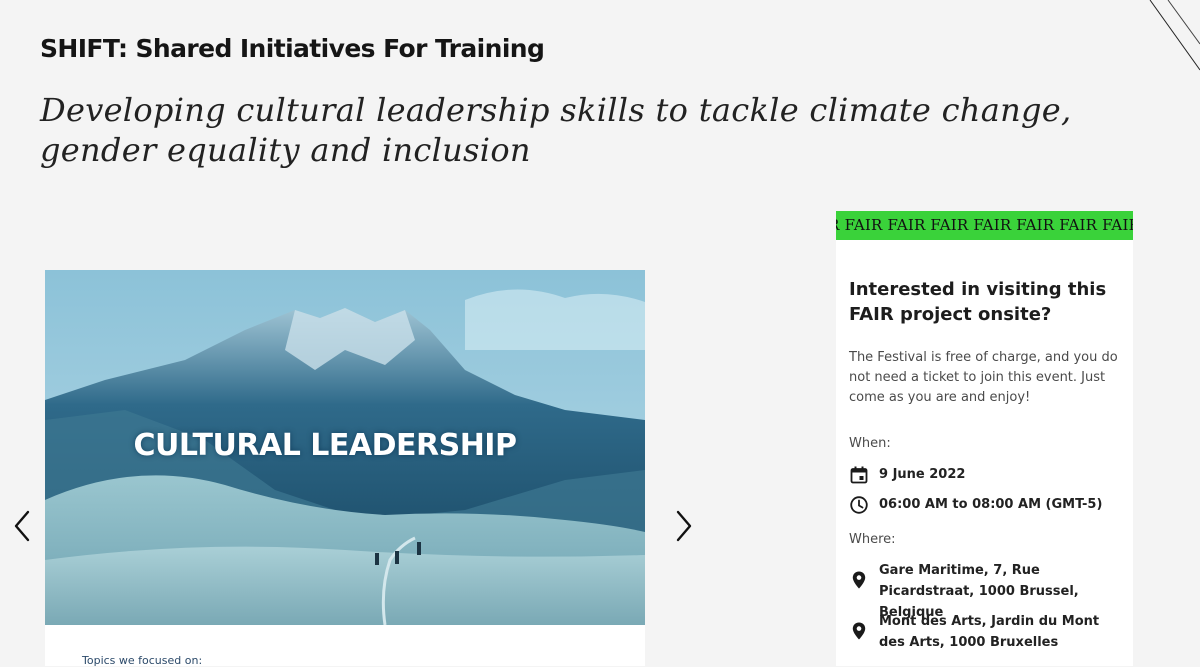 The image size is (1200, 667). I want to click on slide-lower-panel: Topics we focused on:, so click(345, 646).